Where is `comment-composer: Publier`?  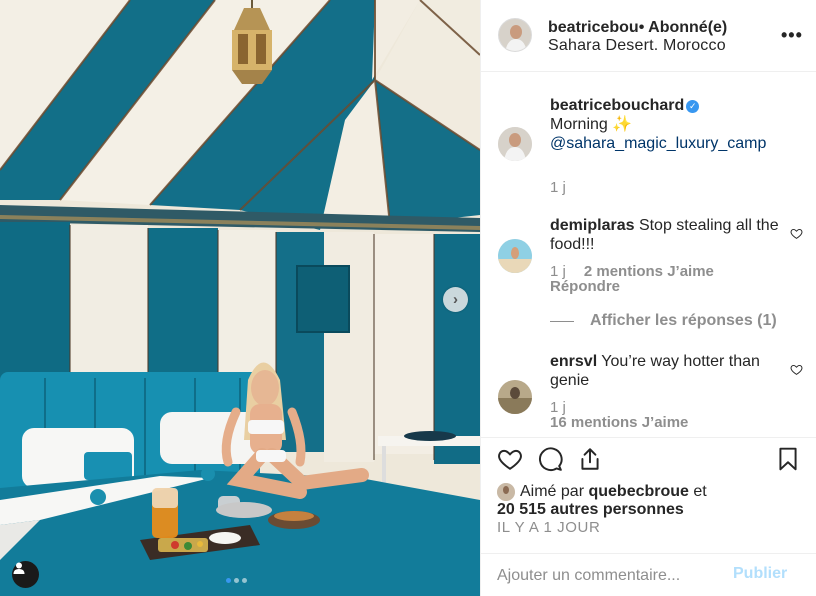
comment-composer: Publier is located at coordinates (648, 574).